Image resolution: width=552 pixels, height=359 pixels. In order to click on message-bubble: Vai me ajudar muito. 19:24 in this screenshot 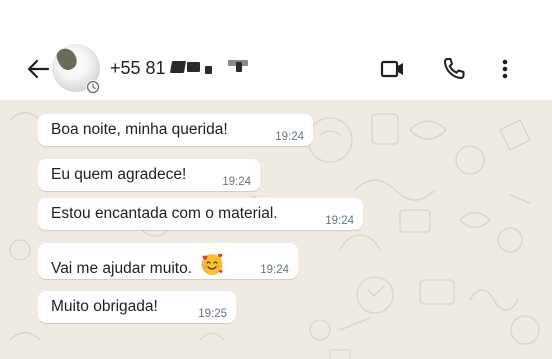, I will do `click(168, 261)`.